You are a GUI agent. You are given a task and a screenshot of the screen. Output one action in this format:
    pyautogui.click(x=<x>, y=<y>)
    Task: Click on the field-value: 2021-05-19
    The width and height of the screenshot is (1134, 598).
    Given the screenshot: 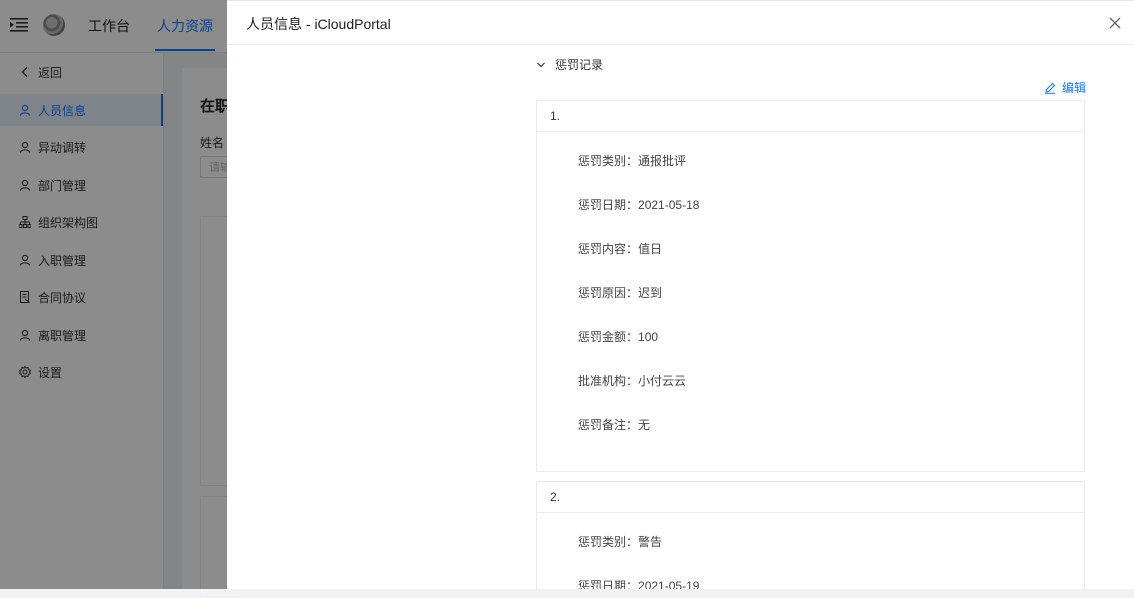 What is the action you would take?
    pyautogui.click(x=669, y=584)
    